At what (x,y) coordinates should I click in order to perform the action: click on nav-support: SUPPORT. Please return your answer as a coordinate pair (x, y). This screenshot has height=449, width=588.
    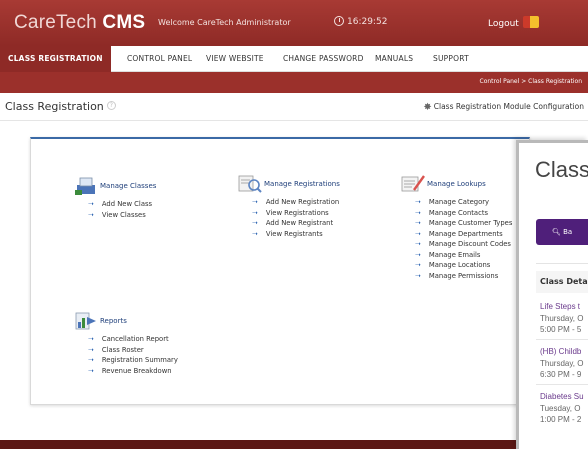
    Looking at the image, I should click on (451, 59).